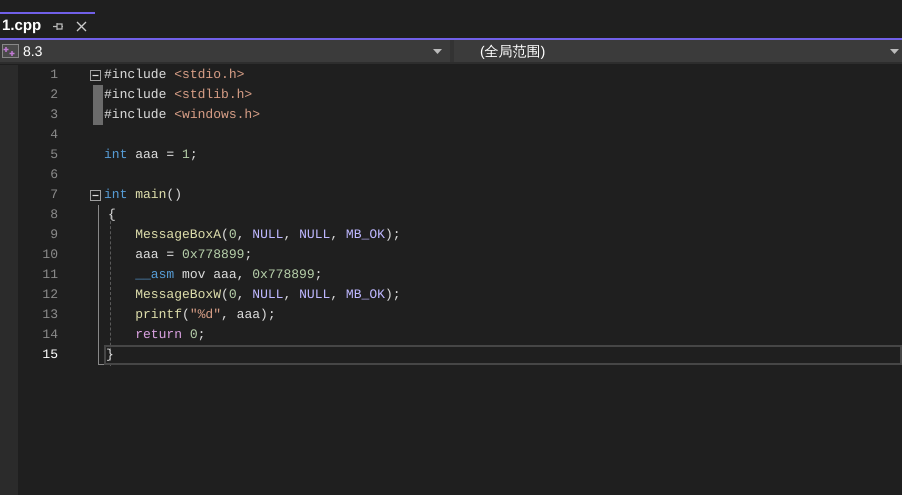 The width and height of the screenshot is (902, 495). Describe the element at coordinates (53, 215) in the screenshot. I see `line-number: 8` at that location.